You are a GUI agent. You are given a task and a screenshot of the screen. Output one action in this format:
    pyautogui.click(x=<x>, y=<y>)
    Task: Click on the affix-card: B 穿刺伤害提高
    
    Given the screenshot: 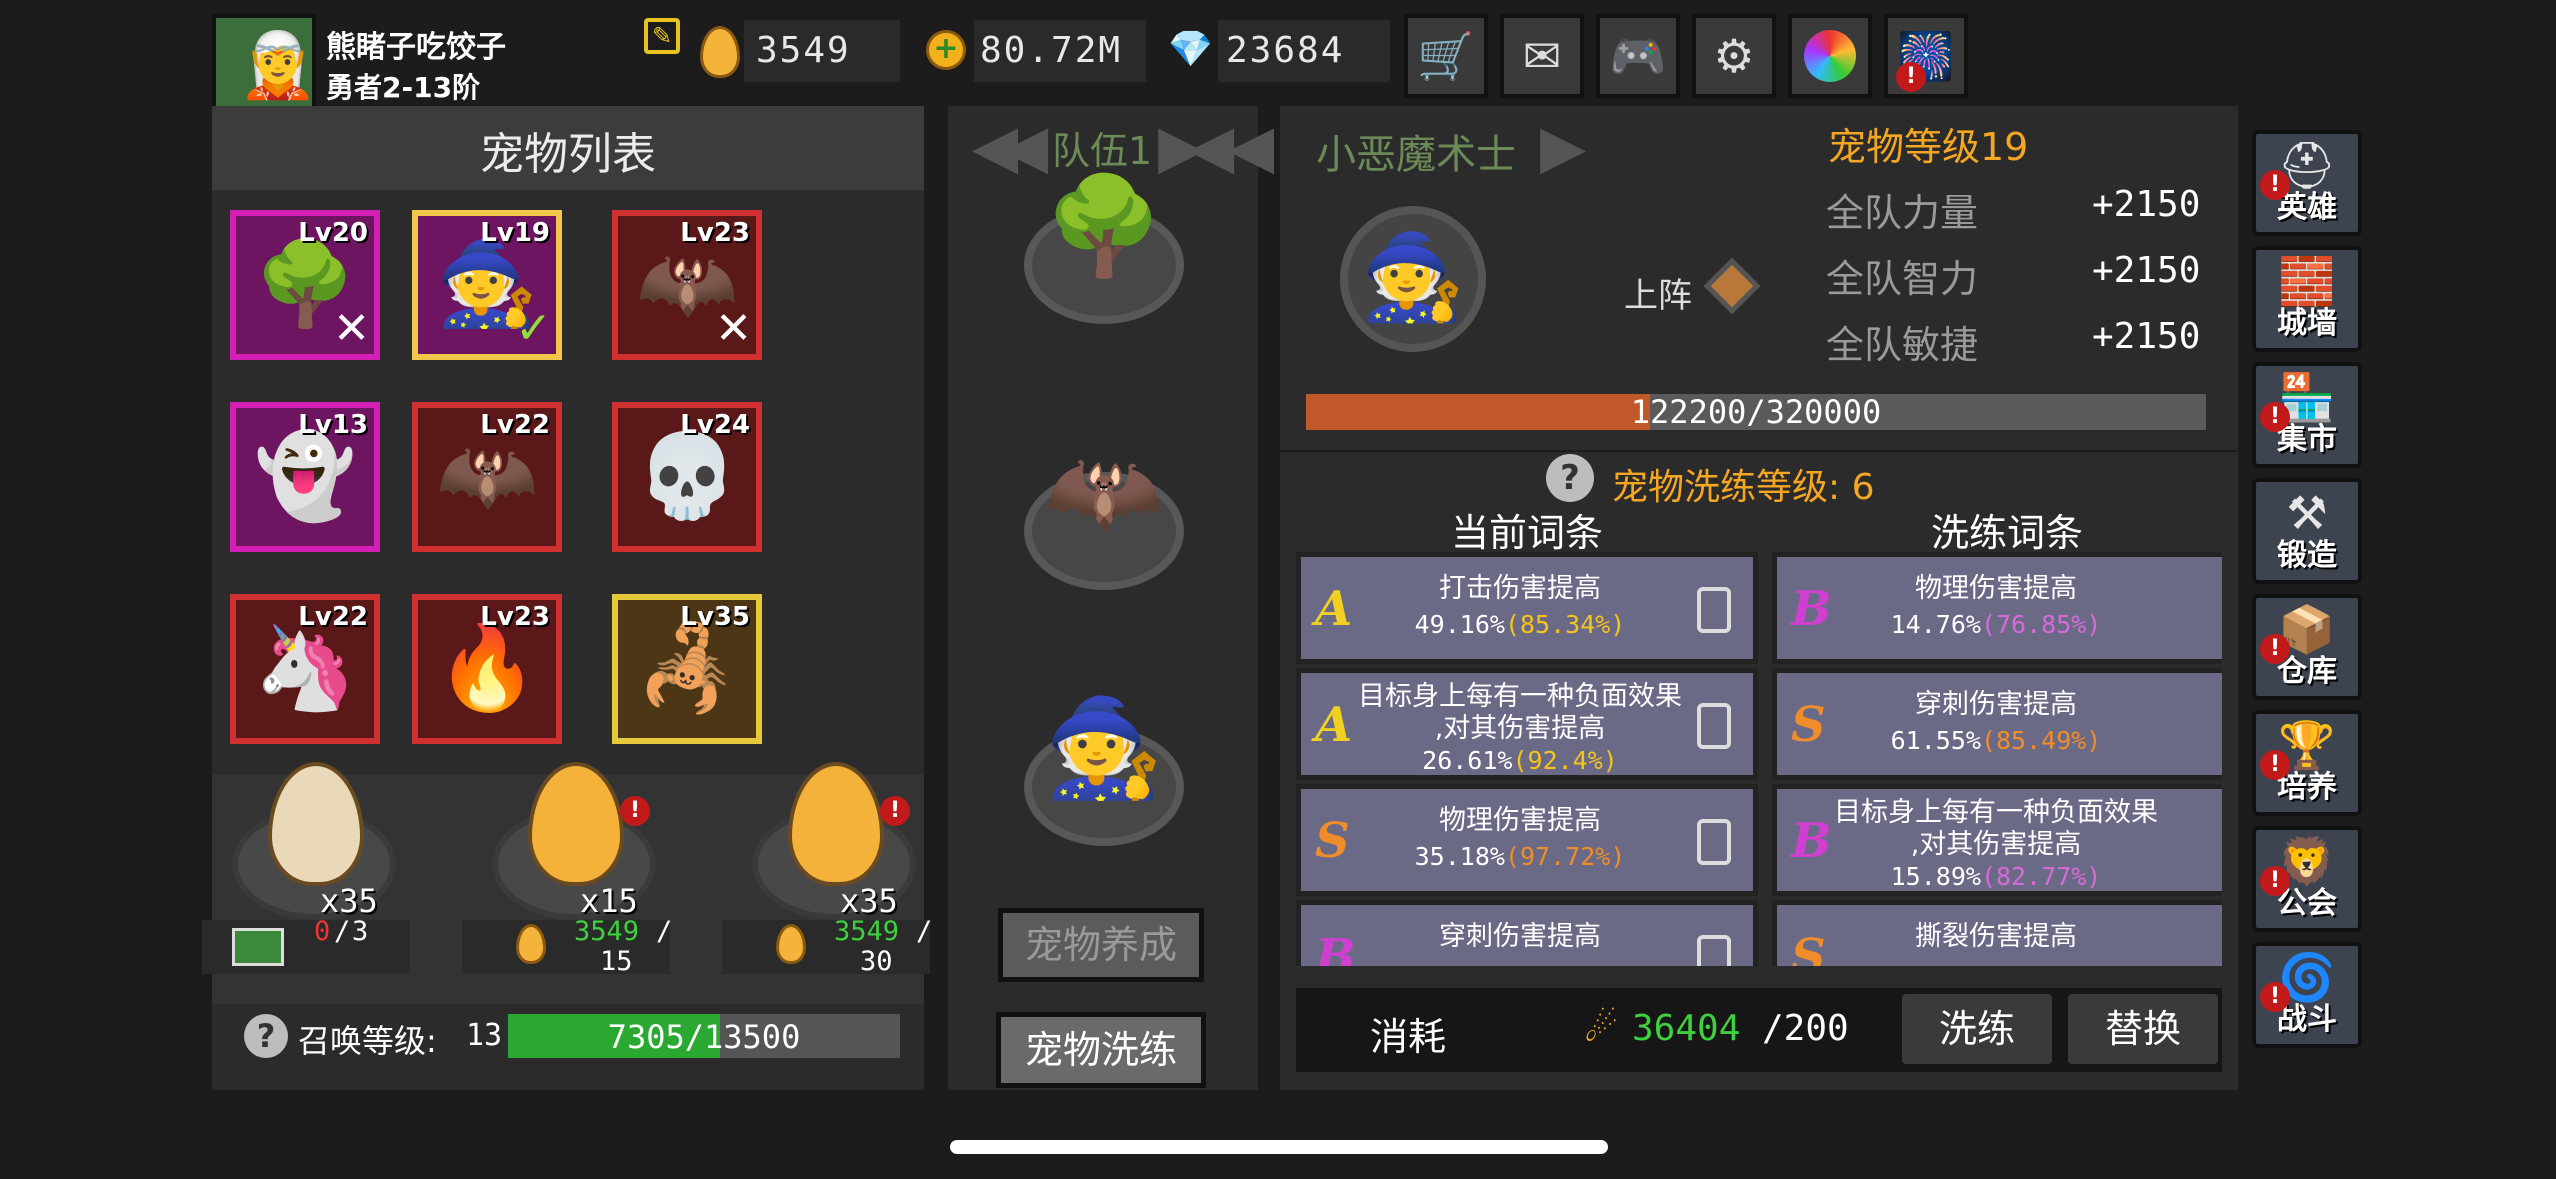 What is the action you would take?
    pyautogui.click(x=1527, y=933)
    